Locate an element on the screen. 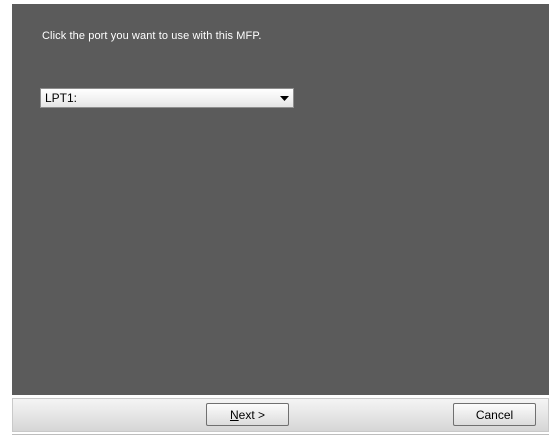 The image size is (557, 444). port-dropdown: LPT1: is located at coordinates (167, 98).